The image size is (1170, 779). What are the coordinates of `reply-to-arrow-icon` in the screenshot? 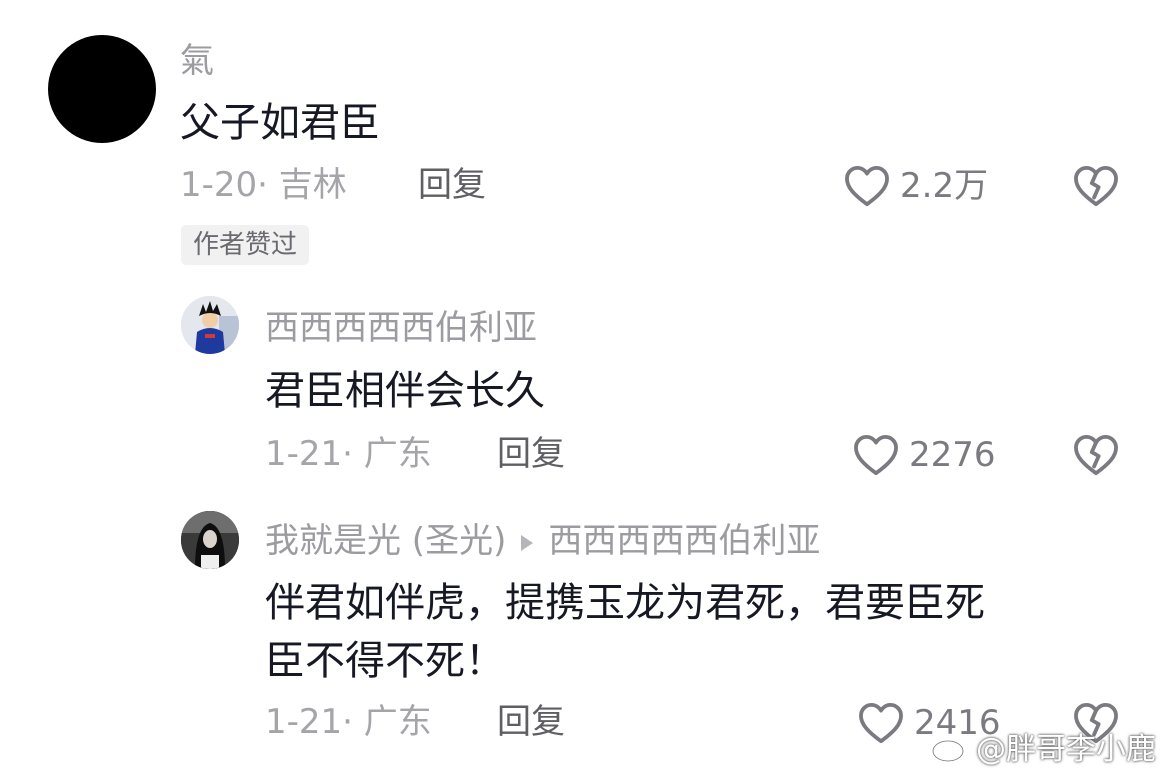 It's located at (527, 543).